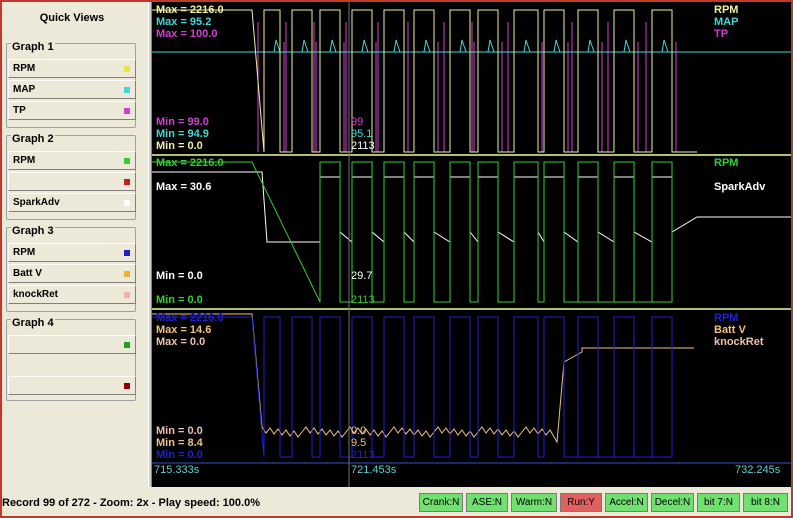  Describe the element at coordinates (718, 502) in the screenshot. I see `flag-bit7: bit 7:N` at that location.